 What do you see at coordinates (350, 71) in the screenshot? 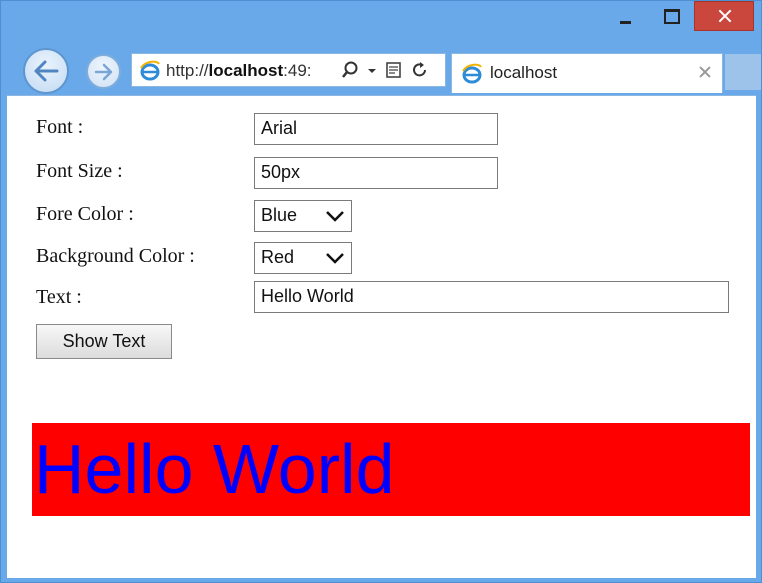
I see `search-icon` at bounding box center [350, 71].